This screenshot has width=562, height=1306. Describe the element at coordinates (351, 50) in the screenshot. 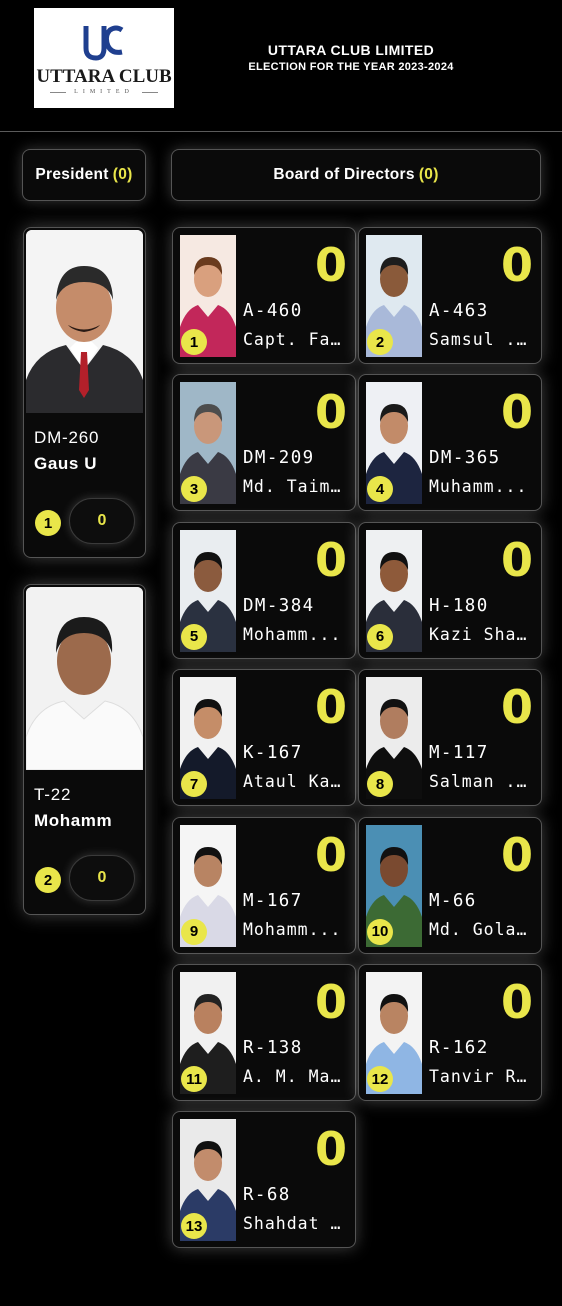

I see `page-title: UTTARA CLUB LIMITED` at that location.